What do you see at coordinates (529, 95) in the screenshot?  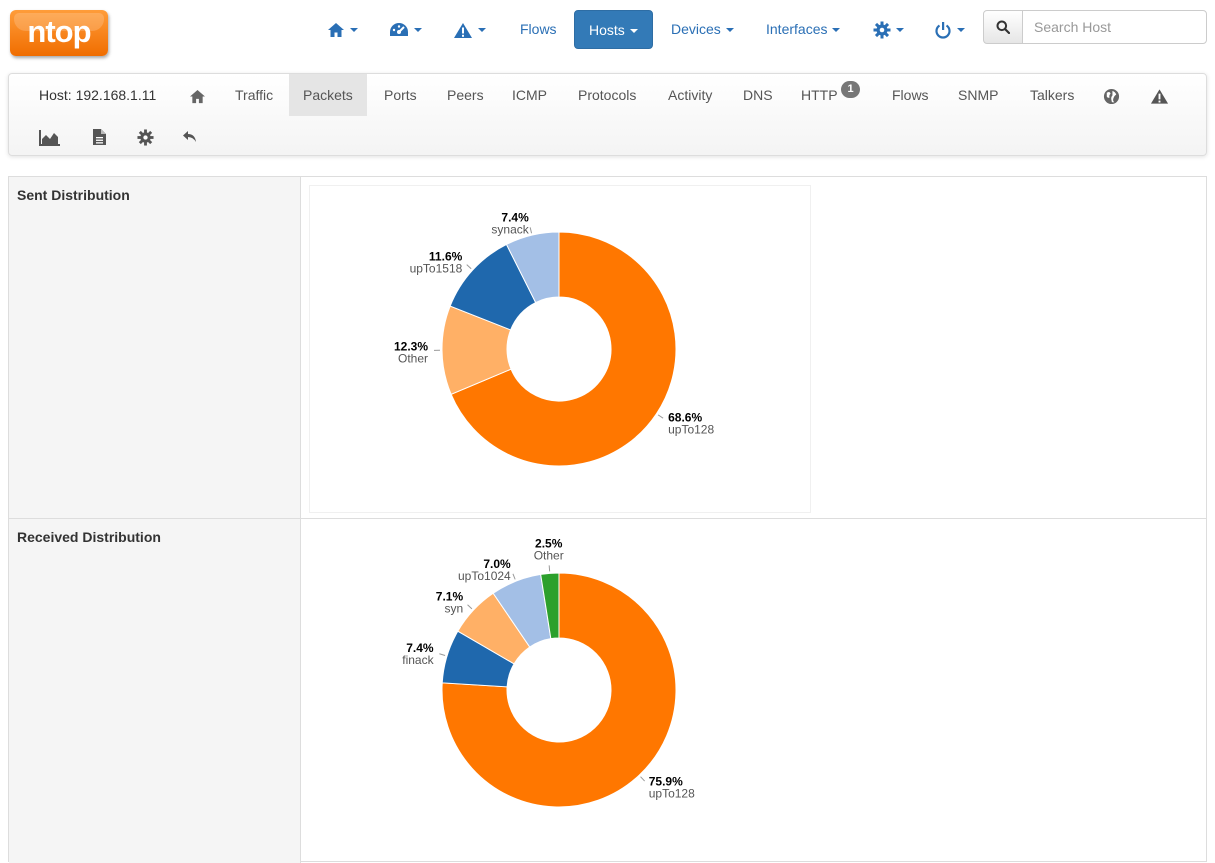 I see `tab-icmp: ICMP` at bounding box center [529, 95].